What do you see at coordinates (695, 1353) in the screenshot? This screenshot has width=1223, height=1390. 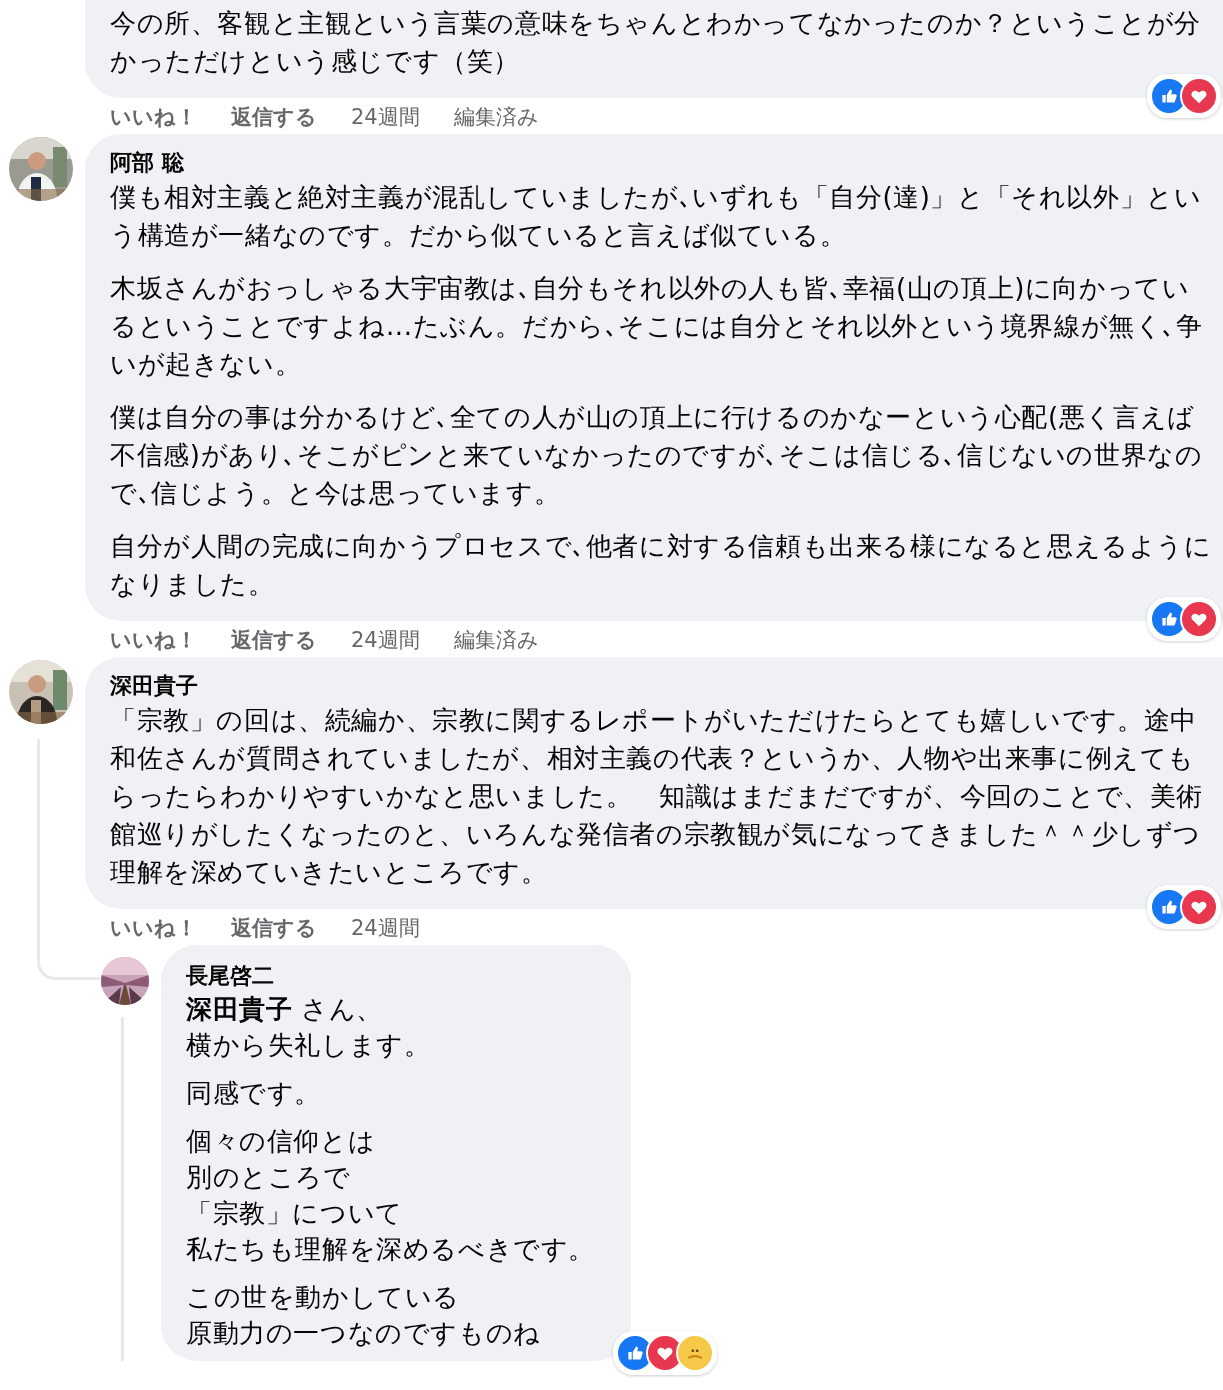 I see `emoji-face-icon` at bounding box center [695, 1353].